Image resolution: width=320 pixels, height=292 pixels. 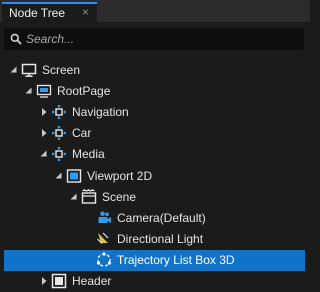 I want to click on tree-node-label: Trajectory List Box 3D, so click(x=176, y=259).